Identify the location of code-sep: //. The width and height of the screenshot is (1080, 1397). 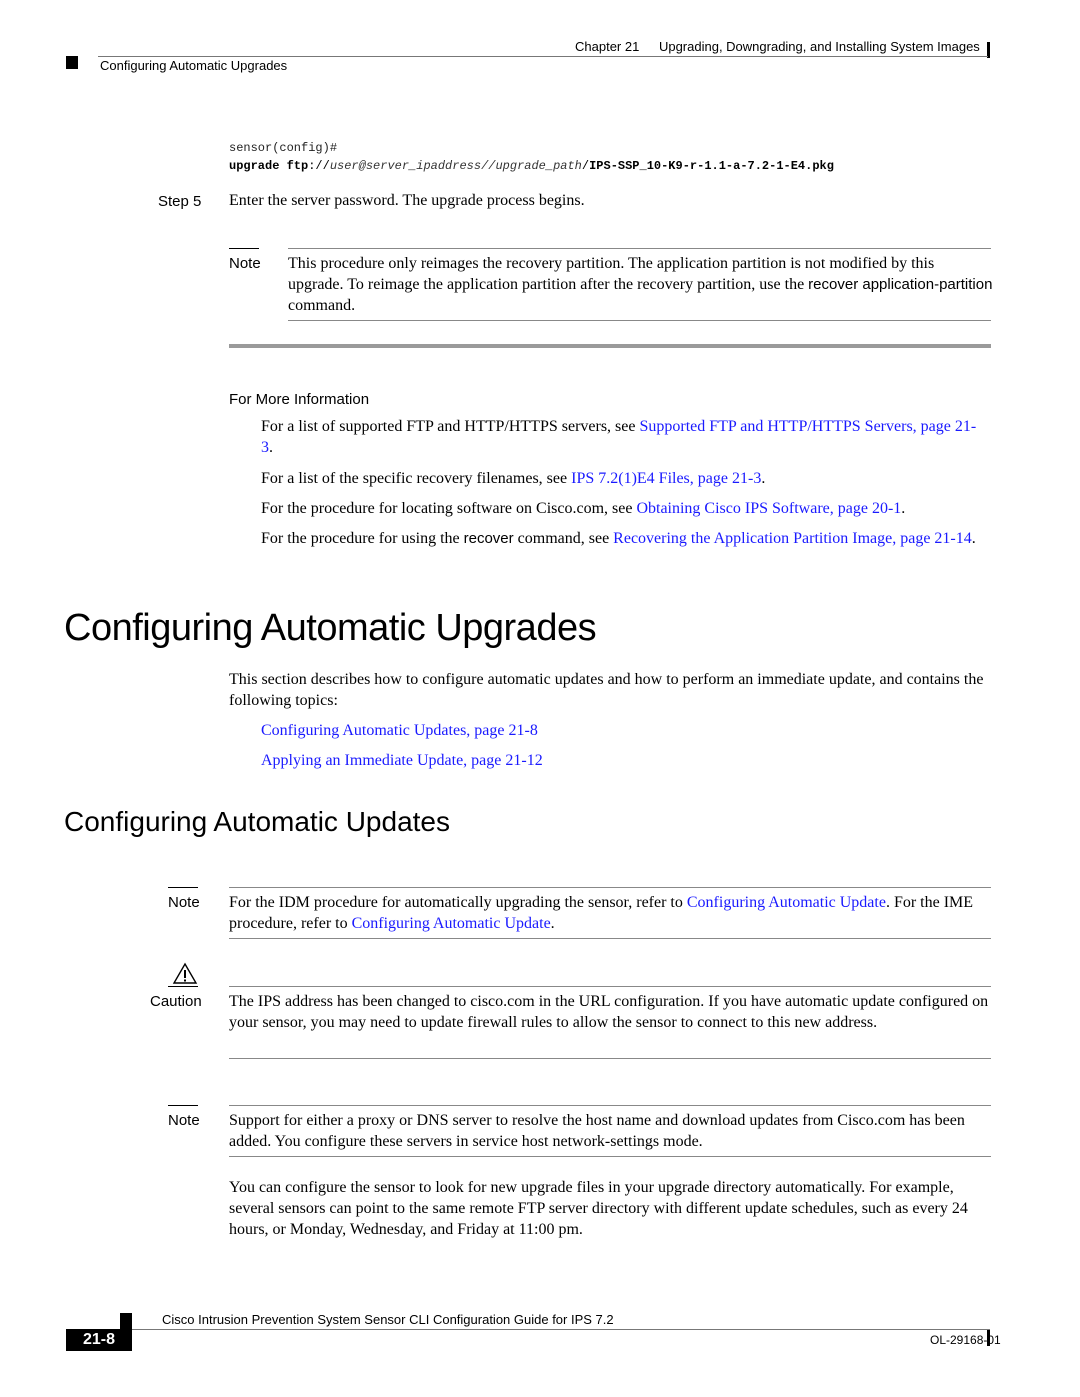
(488, 166).